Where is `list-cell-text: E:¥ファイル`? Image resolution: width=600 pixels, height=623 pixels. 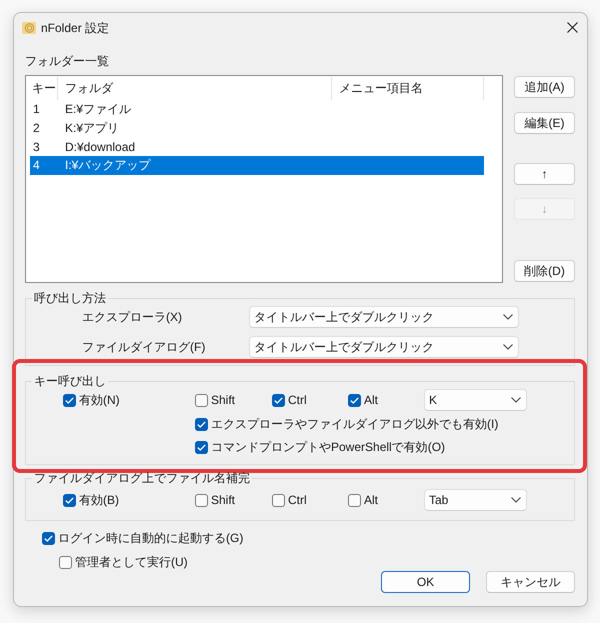
list-cell-text: E:¥ファイル is located at coordinates (98, 109).